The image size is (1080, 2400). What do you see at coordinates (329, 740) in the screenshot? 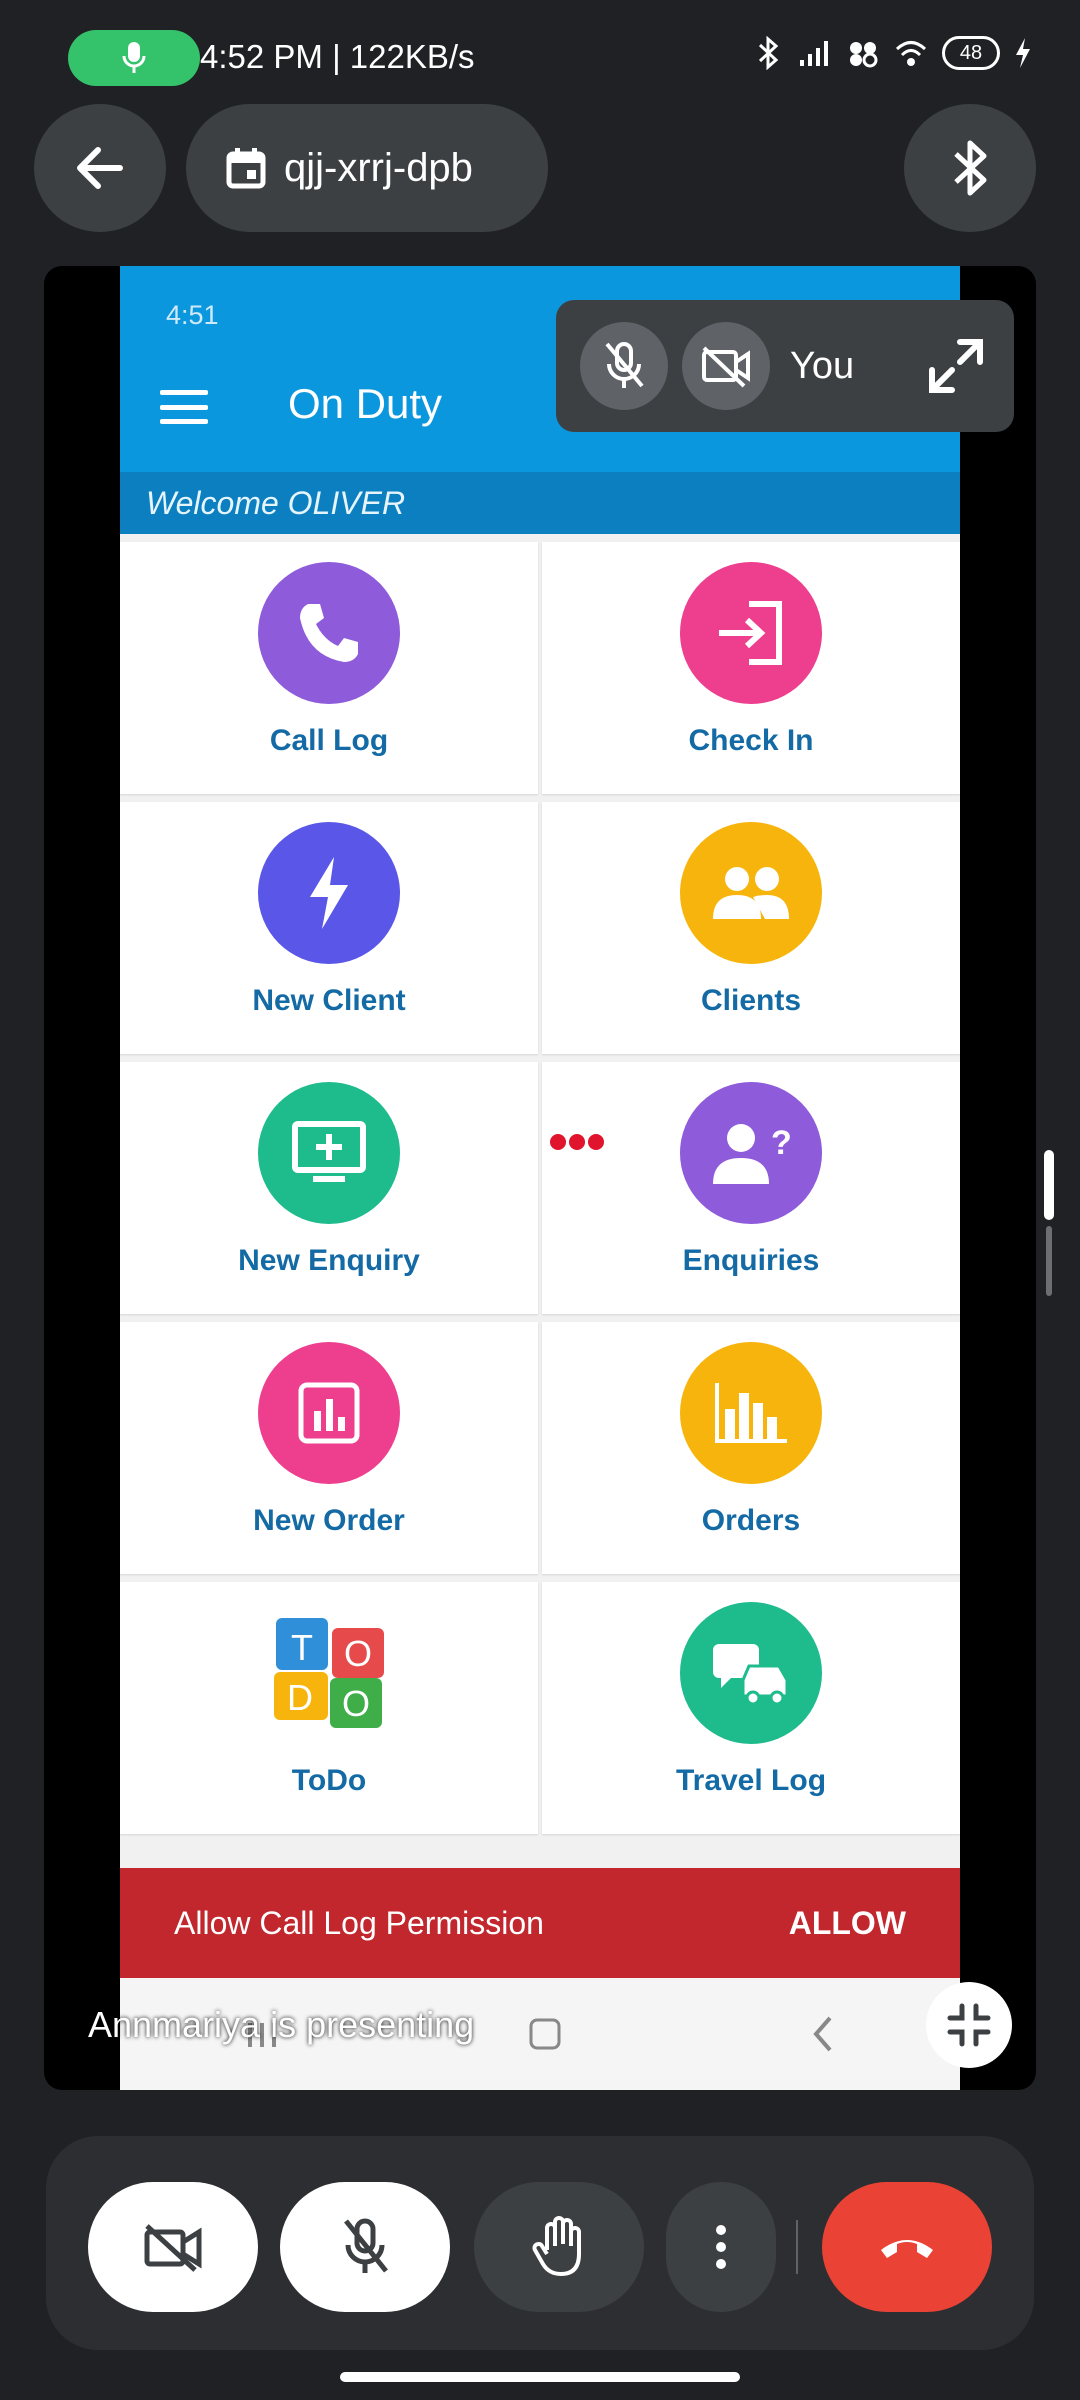
I see `tile-label: Call Log` at bounding box center [329, 740].